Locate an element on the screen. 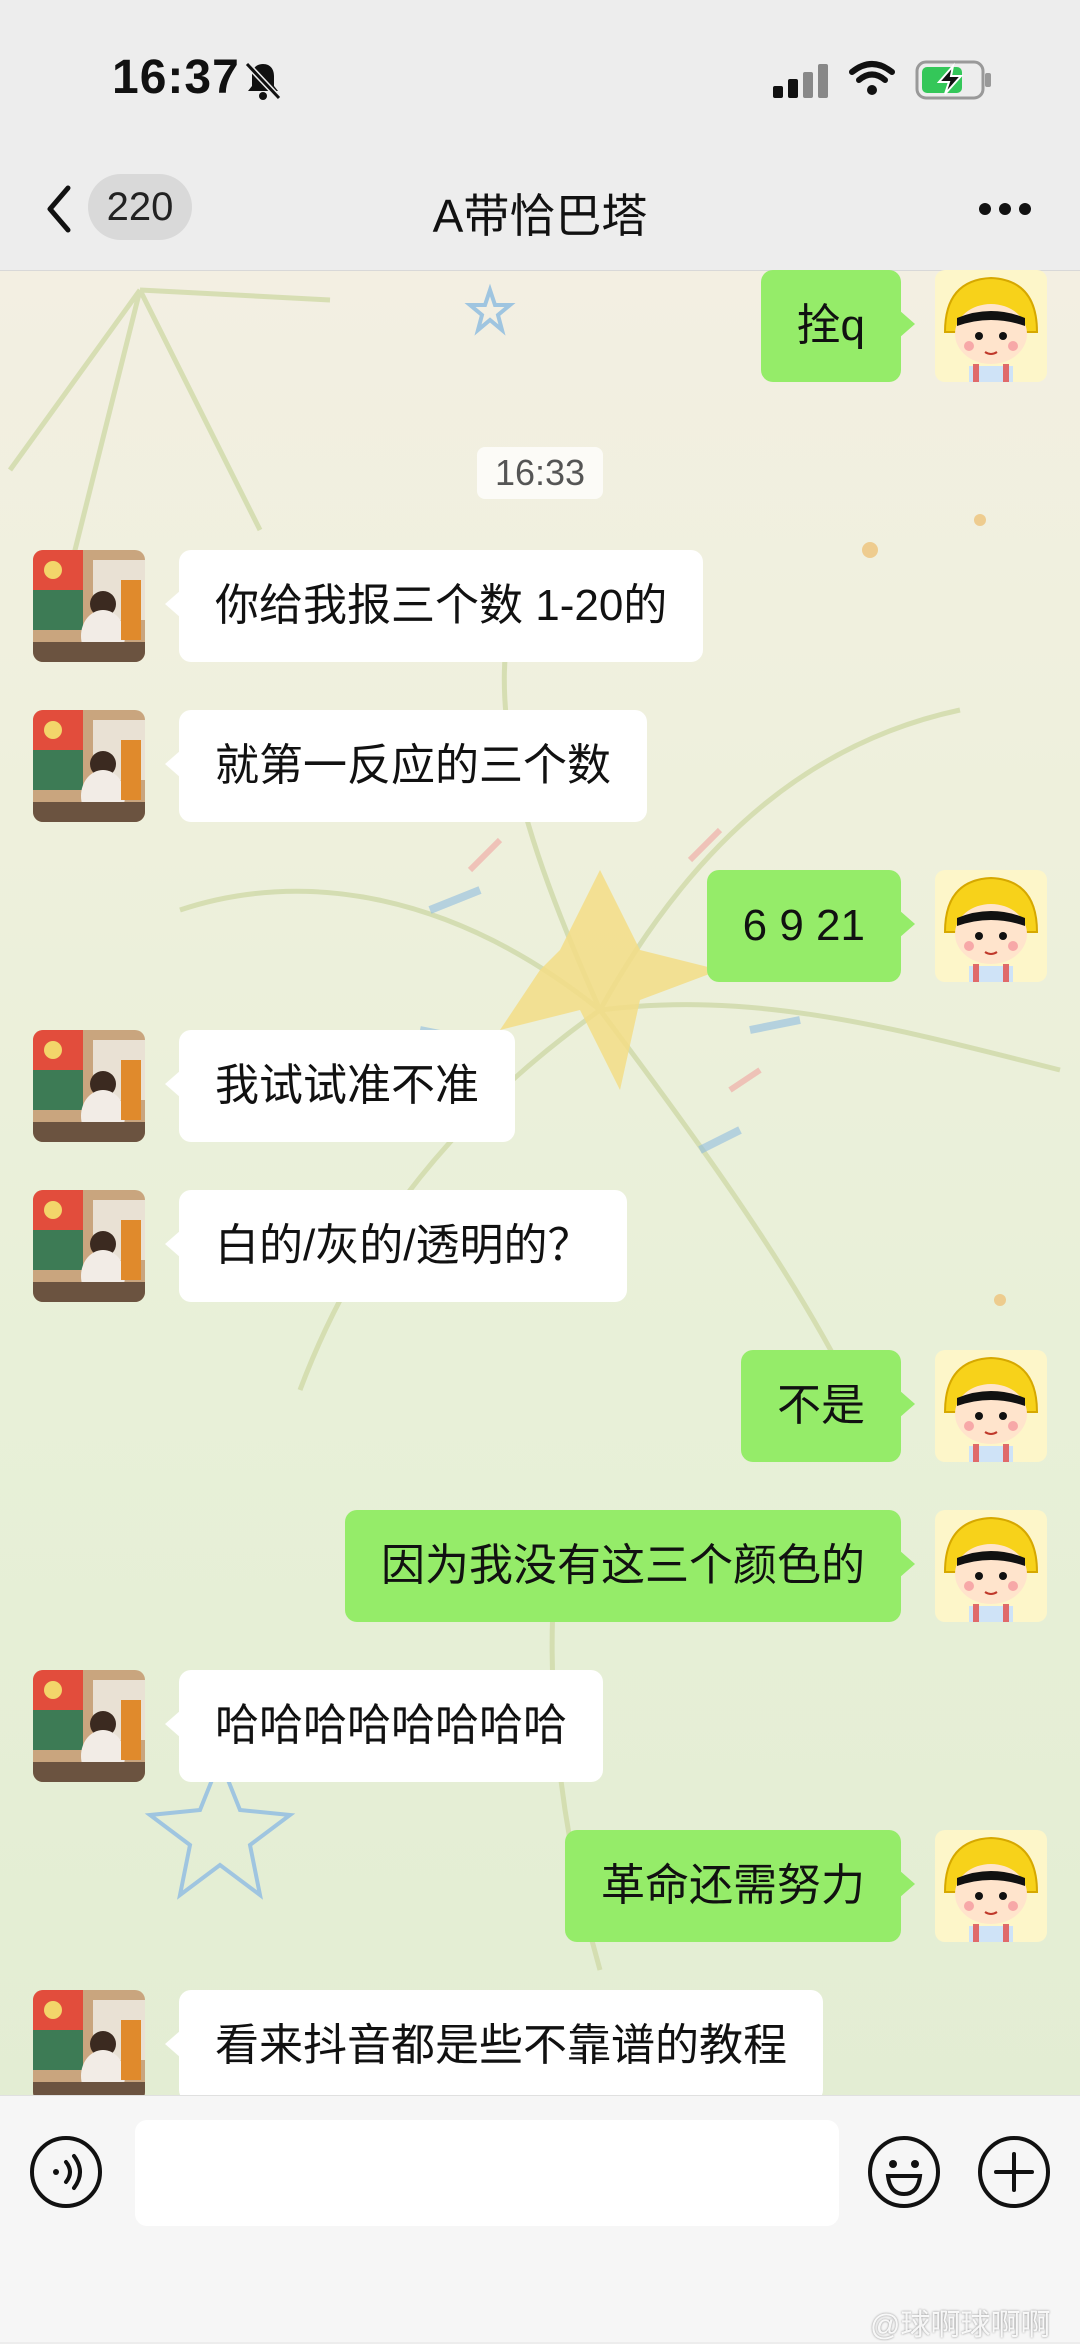  received-message-bubble: 看来抖音都是些不靠谱的教程 is located at coordinates (494, 2046).